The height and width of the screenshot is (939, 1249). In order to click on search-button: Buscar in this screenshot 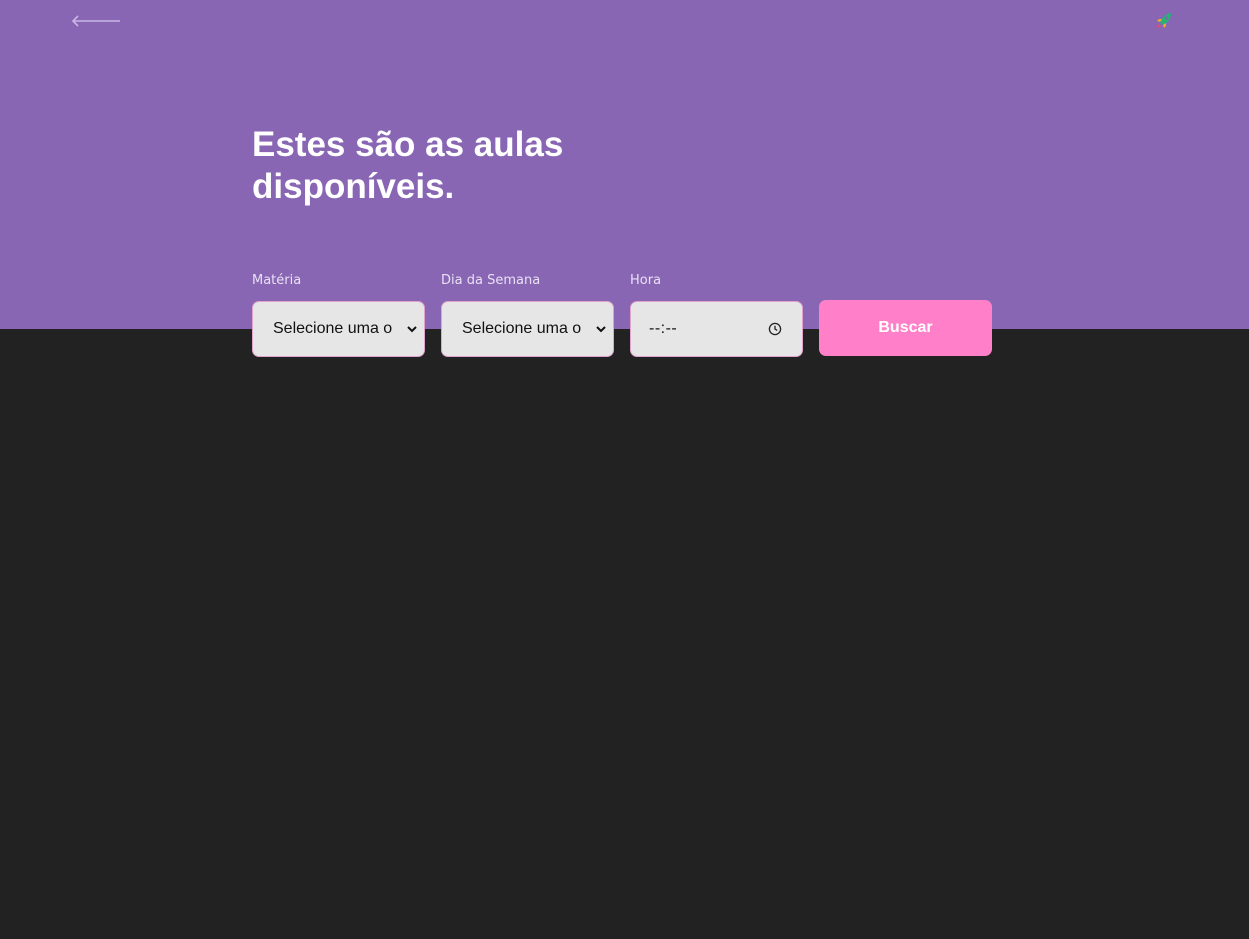, I will do `click(905, 328)`.